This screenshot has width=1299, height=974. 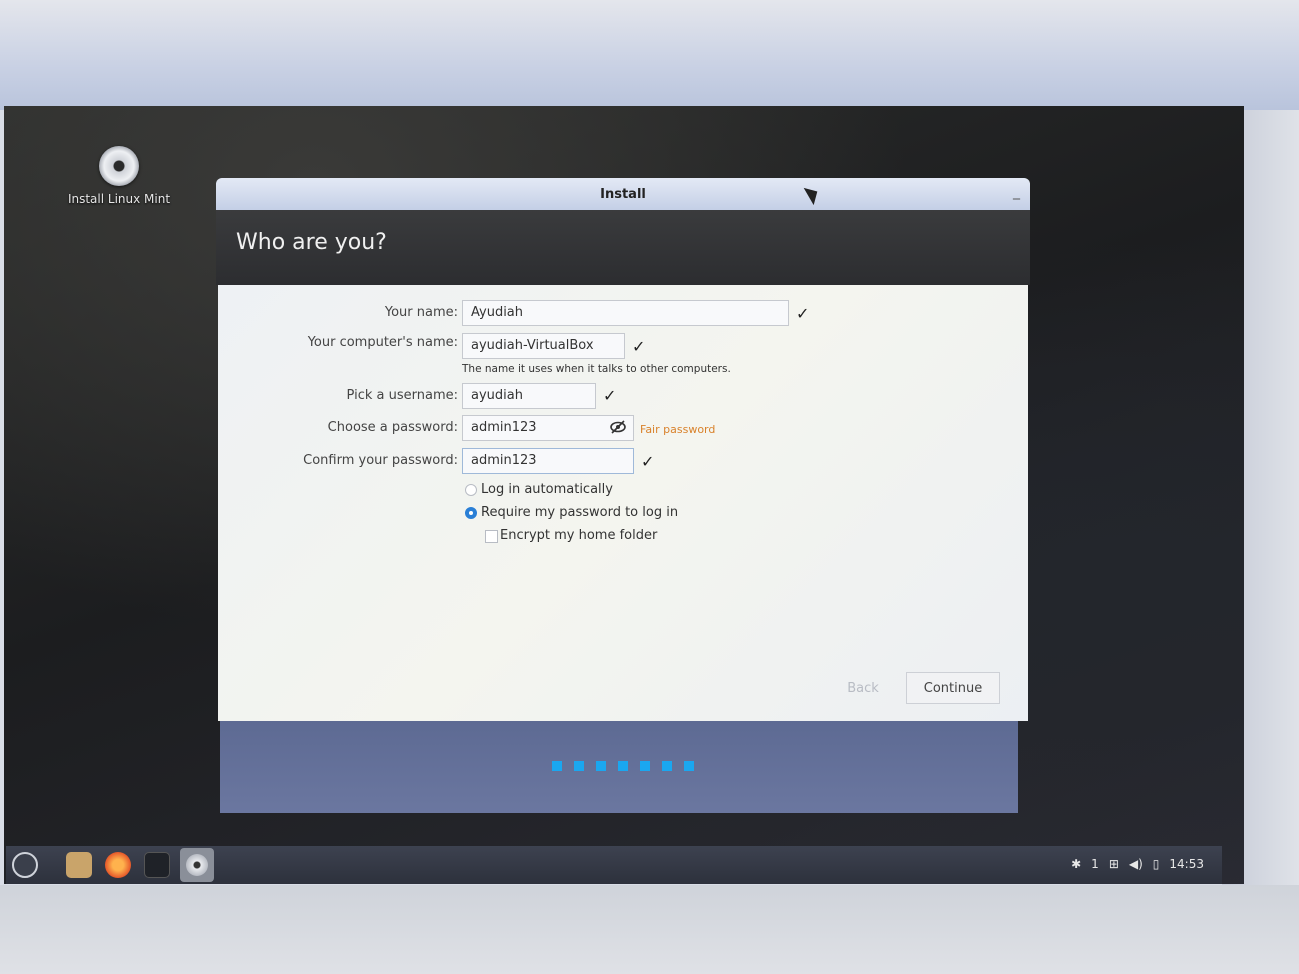 I want to click on monitor-bezel-bottom, so click(x=649, y=929).